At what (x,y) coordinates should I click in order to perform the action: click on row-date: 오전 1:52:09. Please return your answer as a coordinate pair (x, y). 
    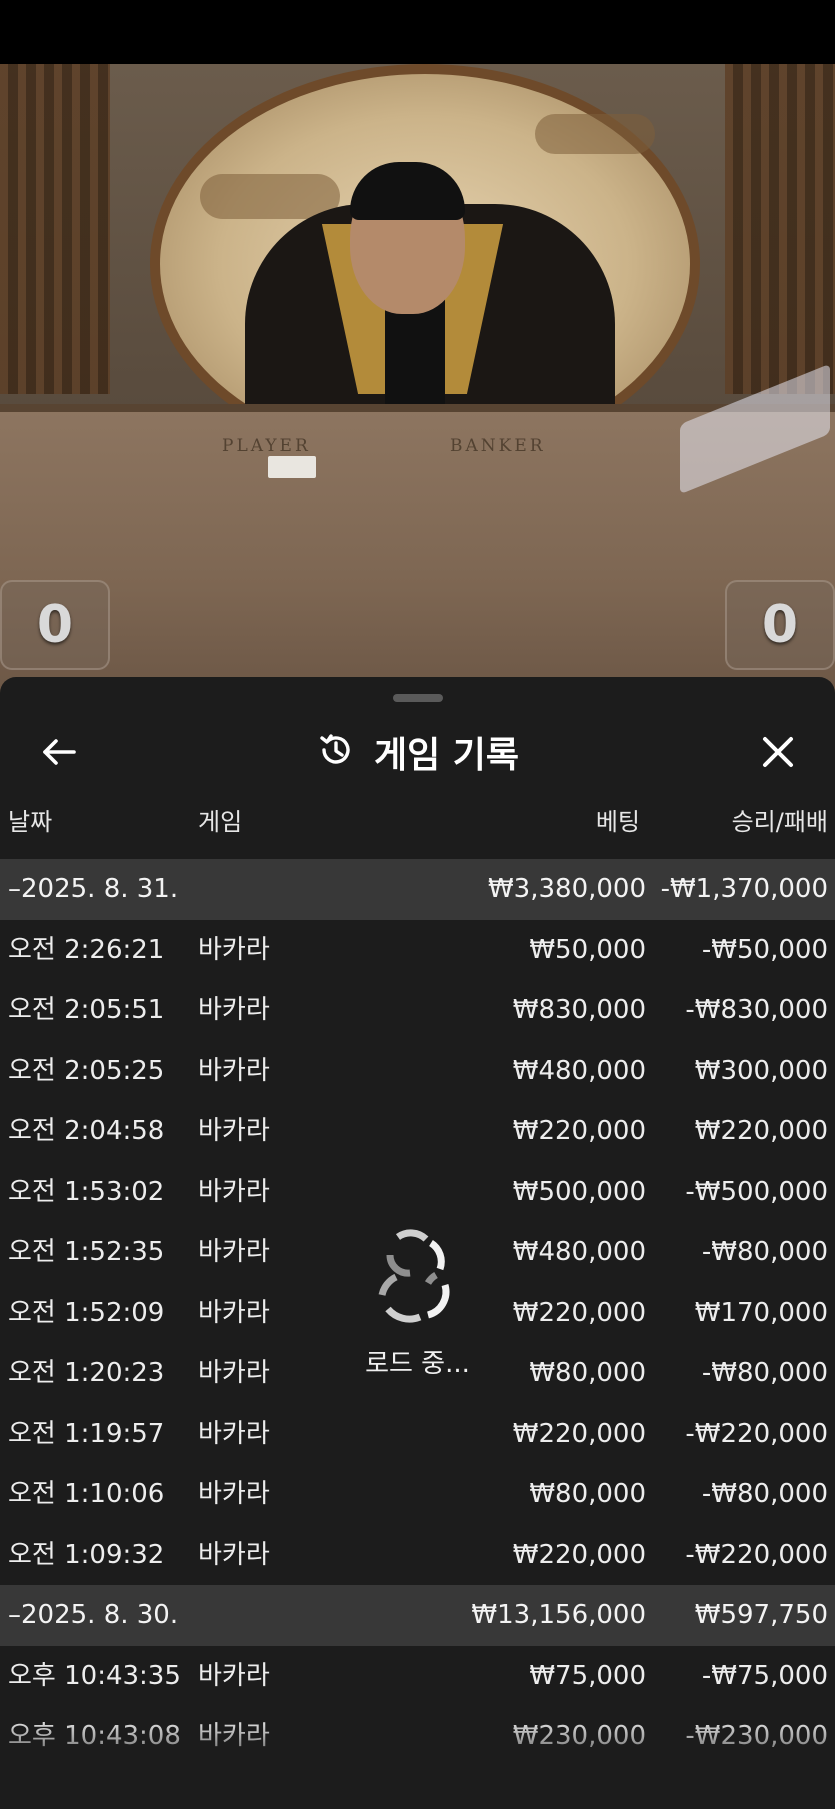
    Looking at the image, I should click on (86, 1312).